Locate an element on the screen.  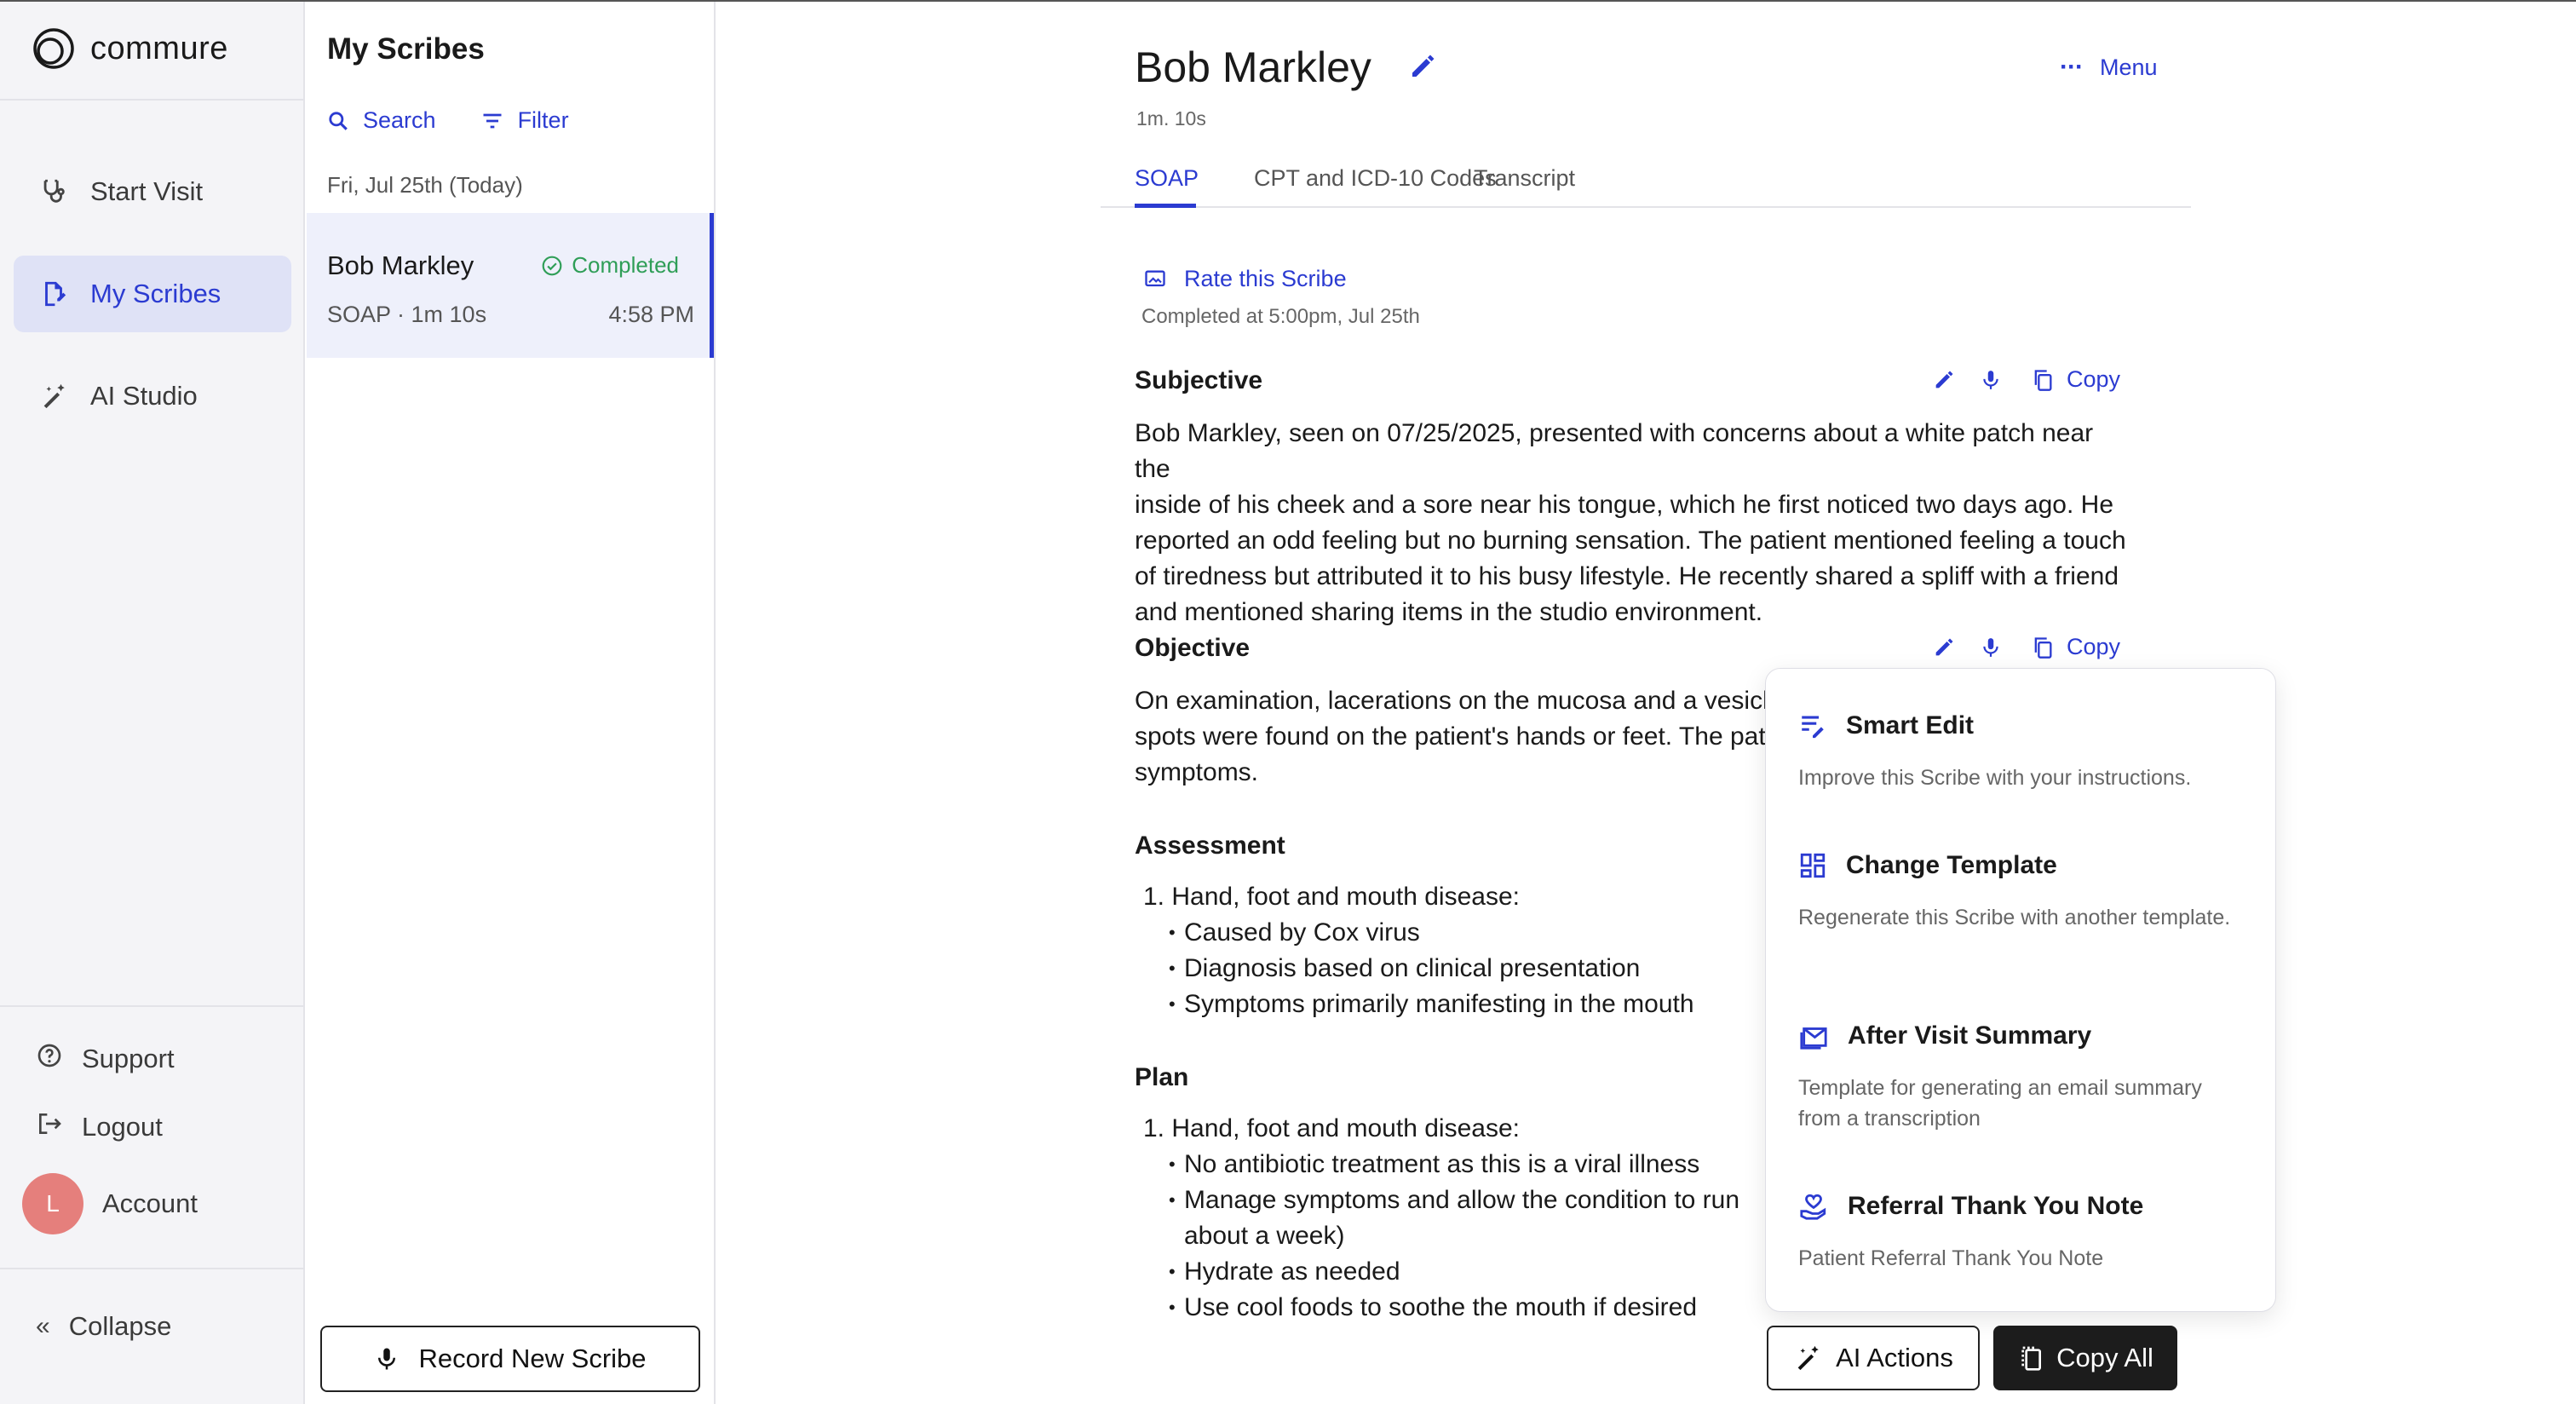
status-label: Completed is located at coordinates (626, 265).